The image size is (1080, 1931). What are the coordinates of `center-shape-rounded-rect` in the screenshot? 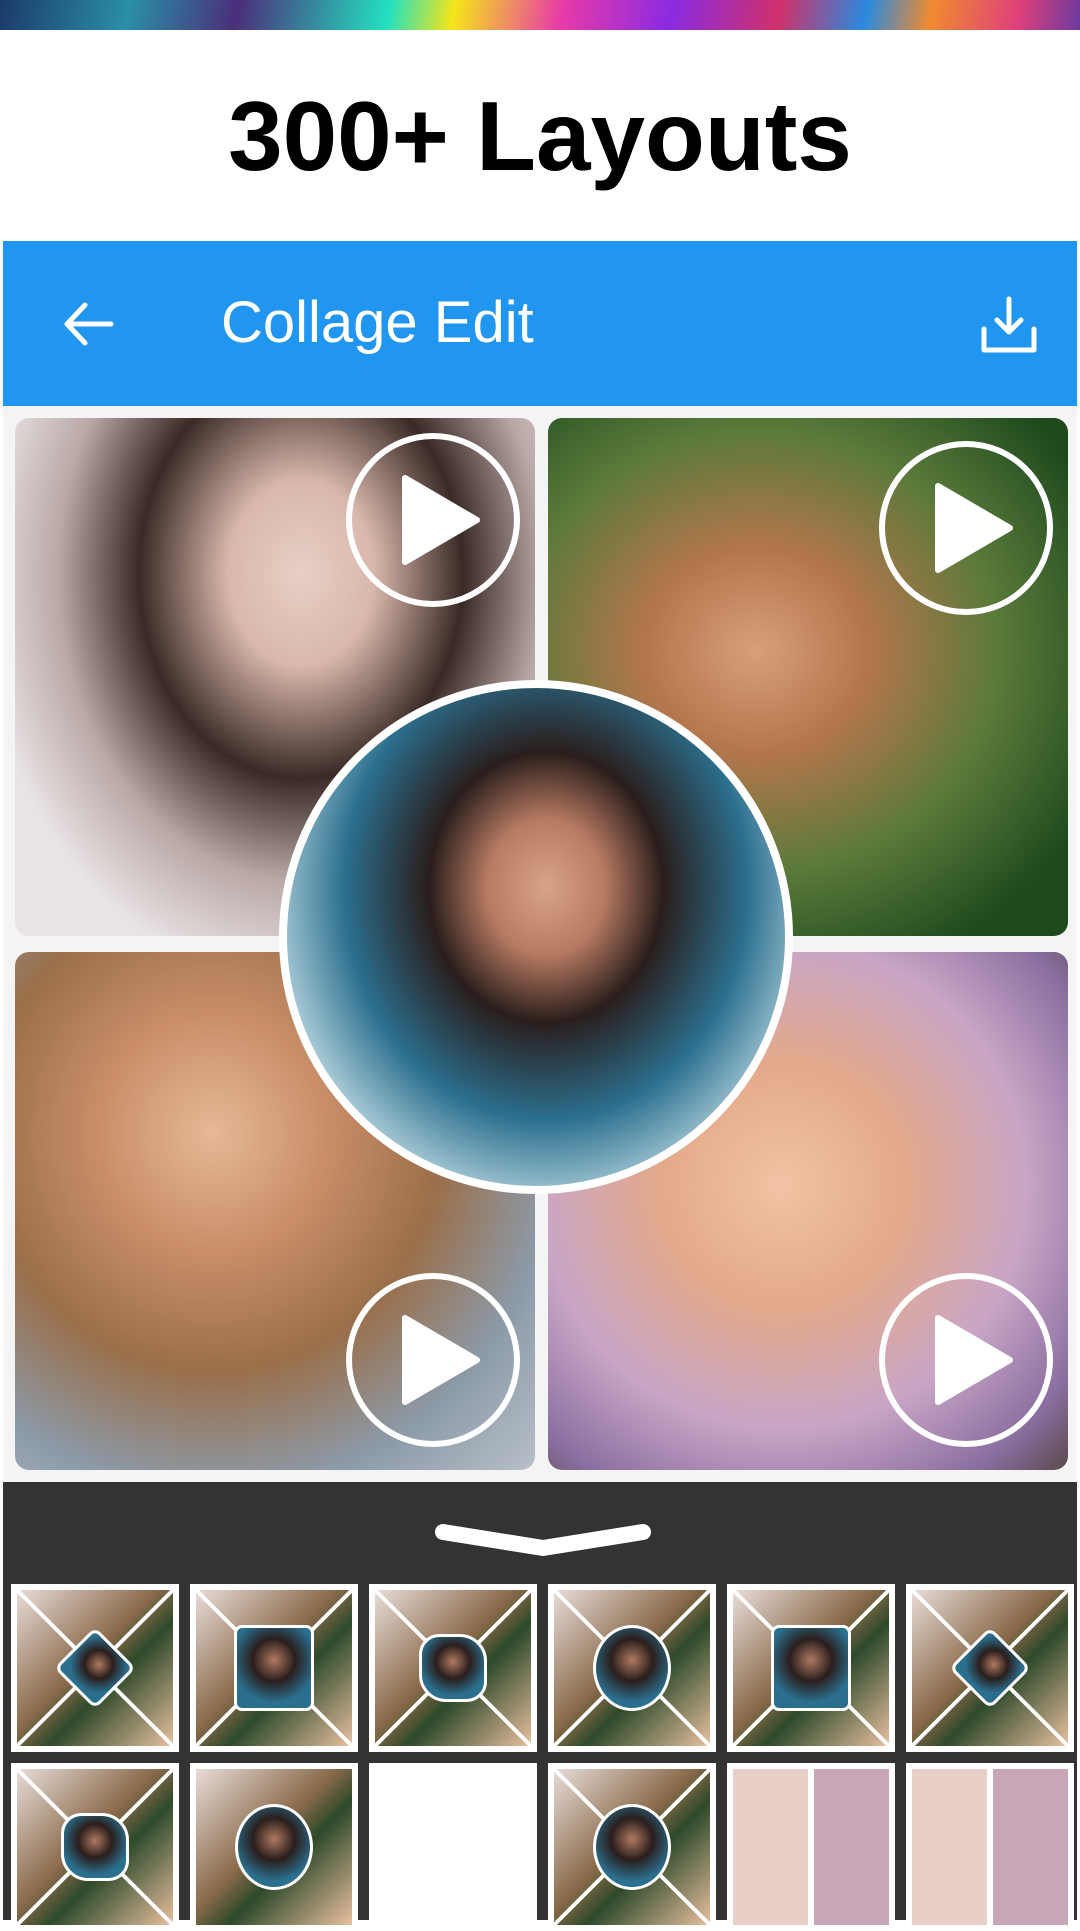 It's located at (811, 1668).